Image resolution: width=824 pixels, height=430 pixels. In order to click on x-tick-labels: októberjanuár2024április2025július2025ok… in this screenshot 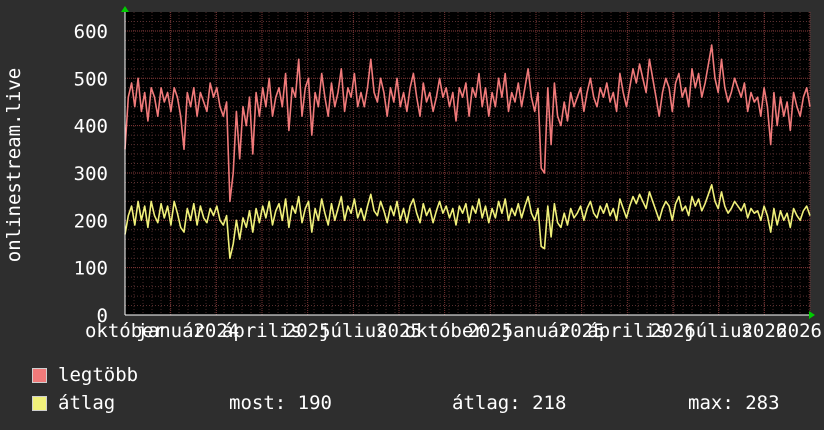, I will do `click(453, 331)`.